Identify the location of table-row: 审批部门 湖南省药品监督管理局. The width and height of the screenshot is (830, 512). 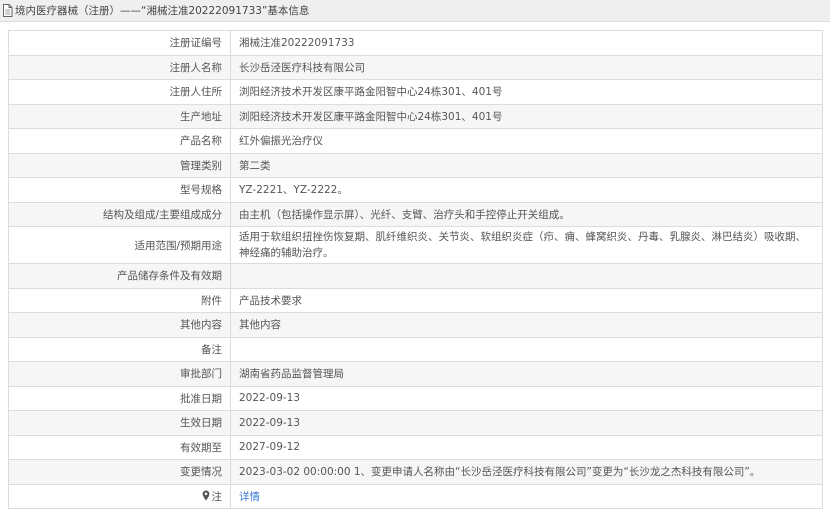
(415, 374).